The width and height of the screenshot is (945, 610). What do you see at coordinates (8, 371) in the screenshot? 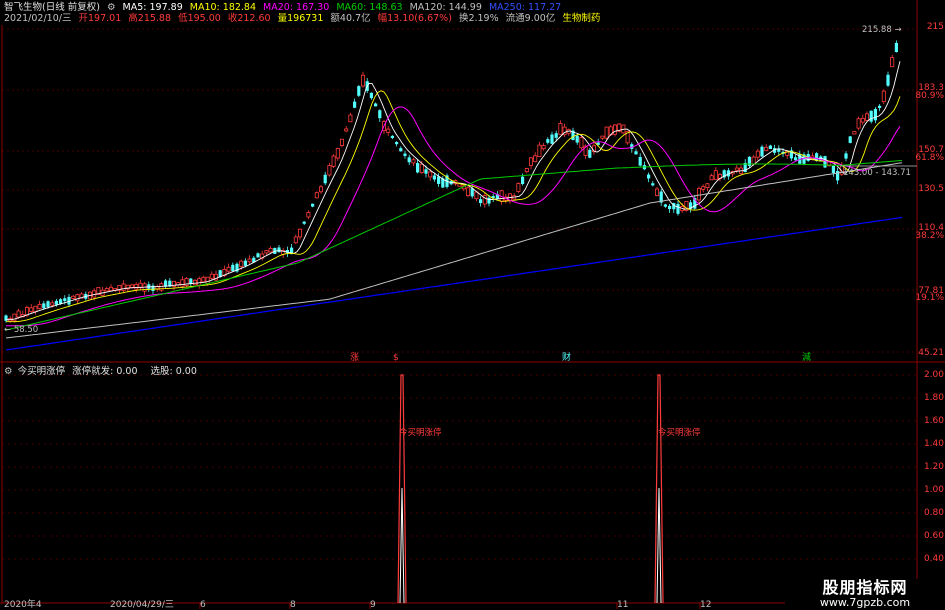
I see `indicator-settings-icon: ⚙` at bounding box center [8, 371].